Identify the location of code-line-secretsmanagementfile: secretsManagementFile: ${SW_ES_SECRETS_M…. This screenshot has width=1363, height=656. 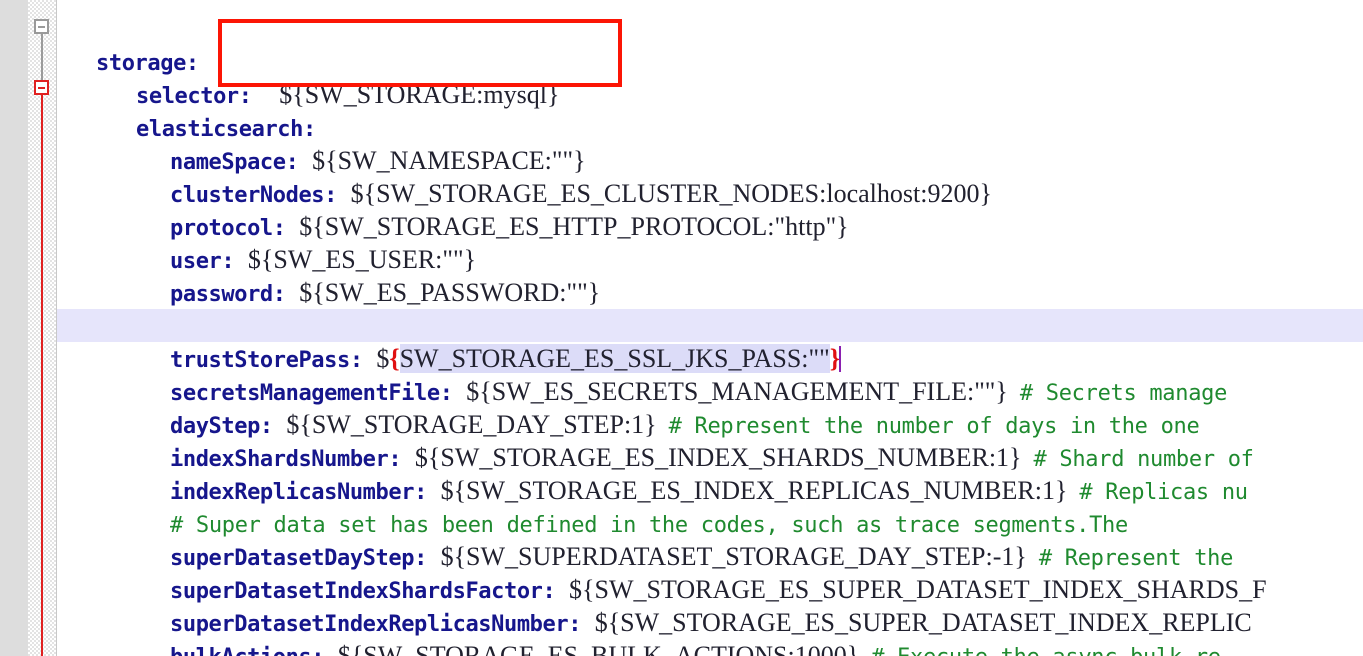
(710, 374).